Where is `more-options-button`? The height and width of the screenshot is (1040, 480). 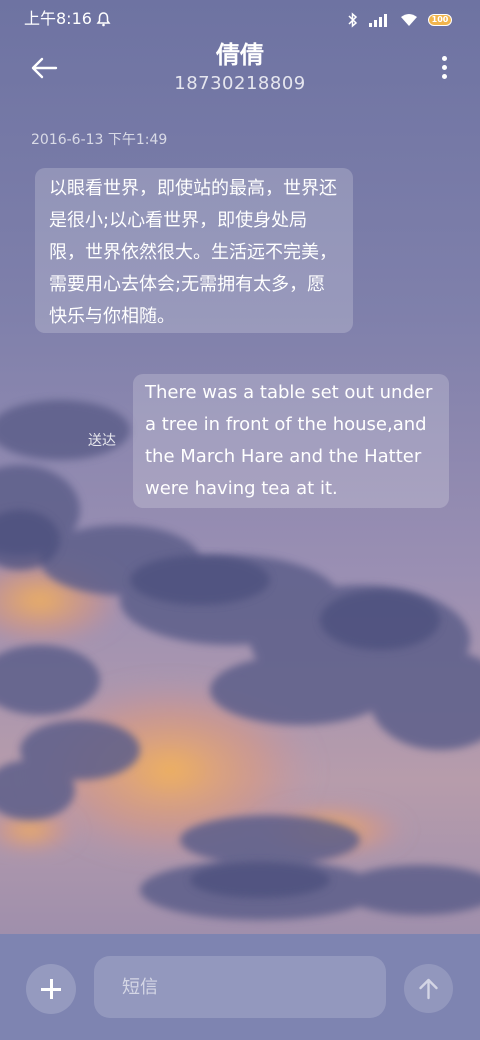 more-options-button is located at coordinates (444, 69).